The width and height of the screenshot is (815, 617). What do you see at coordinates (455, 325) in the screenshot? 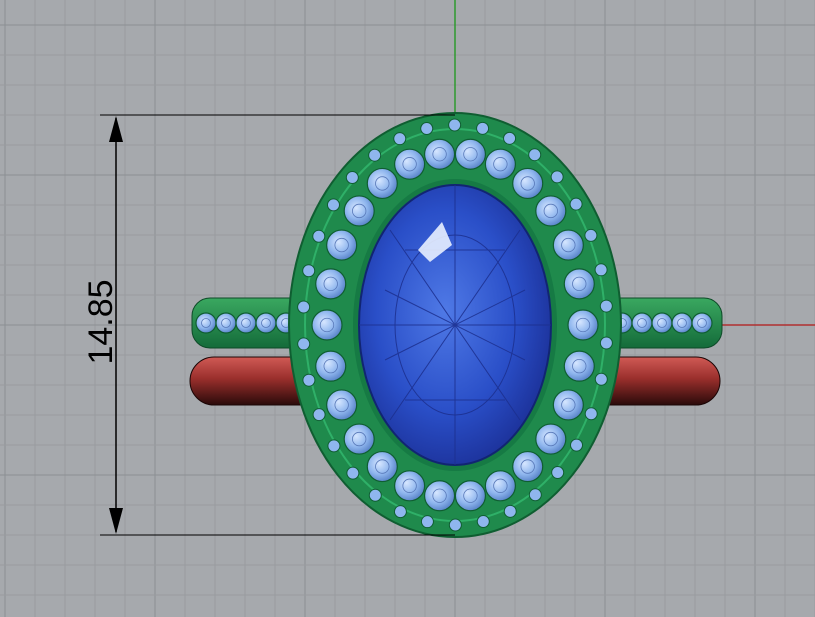
I see `center-stone` at bounding box center [455, 325].